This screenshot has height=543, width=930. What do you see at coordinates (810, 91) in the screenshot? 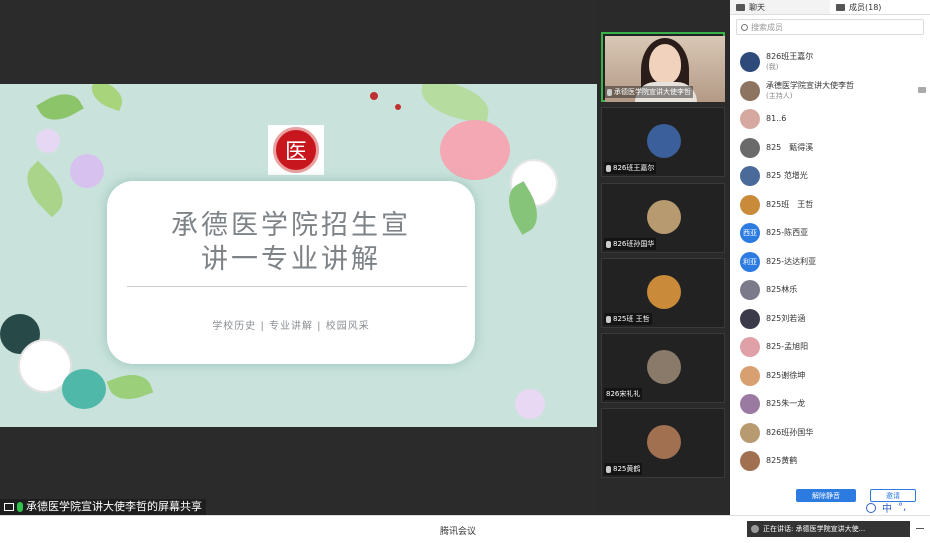
I see `member-name: 承德医学院宣讲大使李哲 (主持人)` at bounding box center [810, 91].